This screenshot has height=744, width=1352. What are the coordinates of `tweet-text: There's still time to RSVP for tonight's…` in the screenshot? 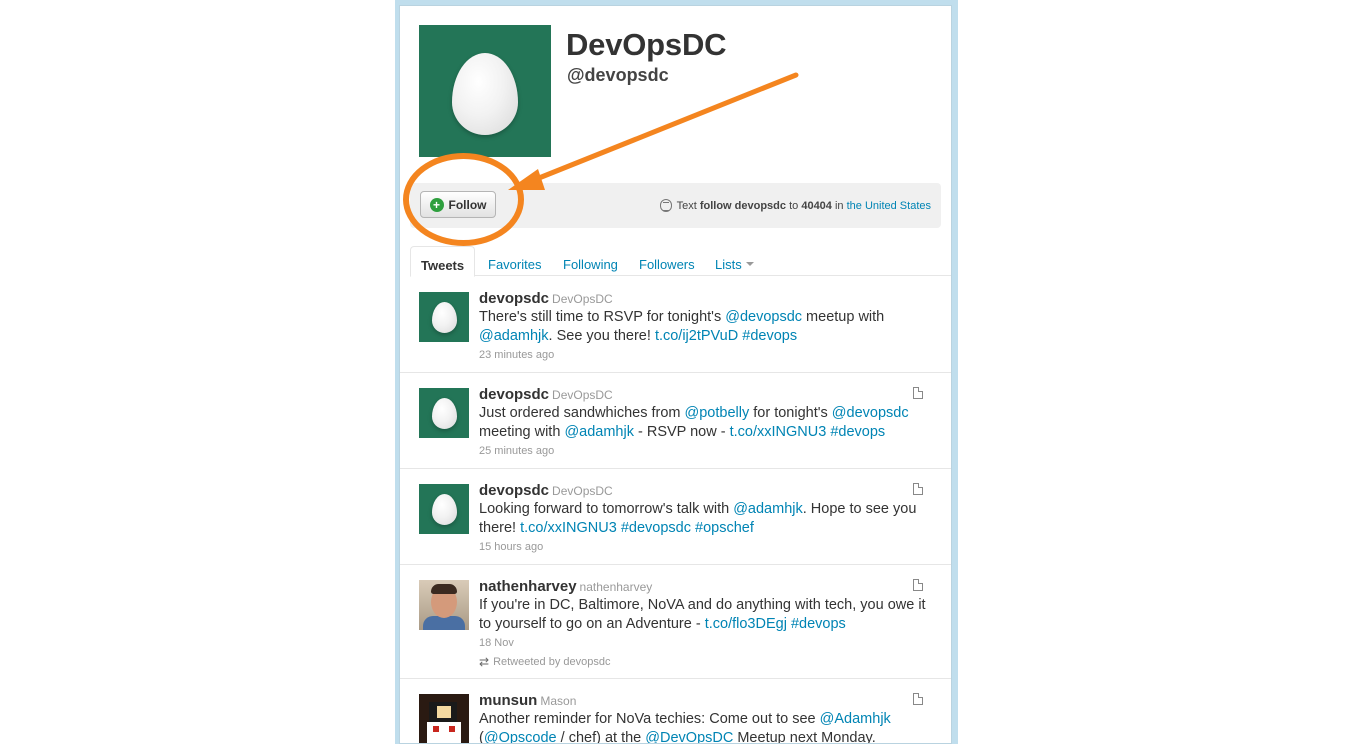 It's located at (709, 327).